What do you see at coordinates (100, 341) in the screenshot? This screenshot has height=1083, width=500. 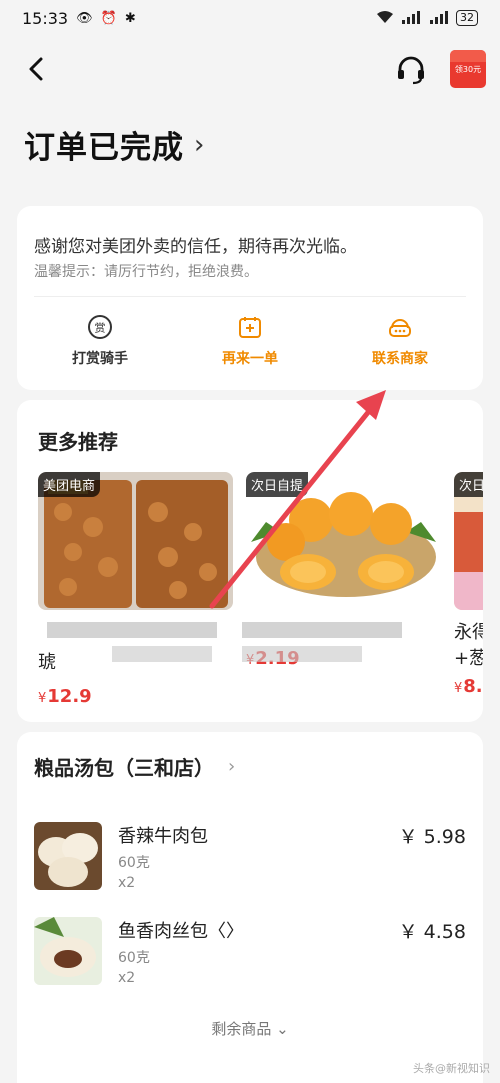 I see `tip-rider-button: 赏 打赏骑手` at bounding box center [100, 341].